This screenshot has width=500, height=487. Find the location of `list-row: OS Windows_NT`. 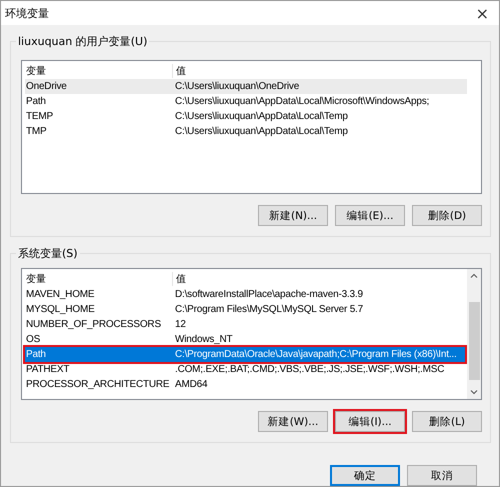

list-row: OS Windows_NT is located at coordinates (245, 339).